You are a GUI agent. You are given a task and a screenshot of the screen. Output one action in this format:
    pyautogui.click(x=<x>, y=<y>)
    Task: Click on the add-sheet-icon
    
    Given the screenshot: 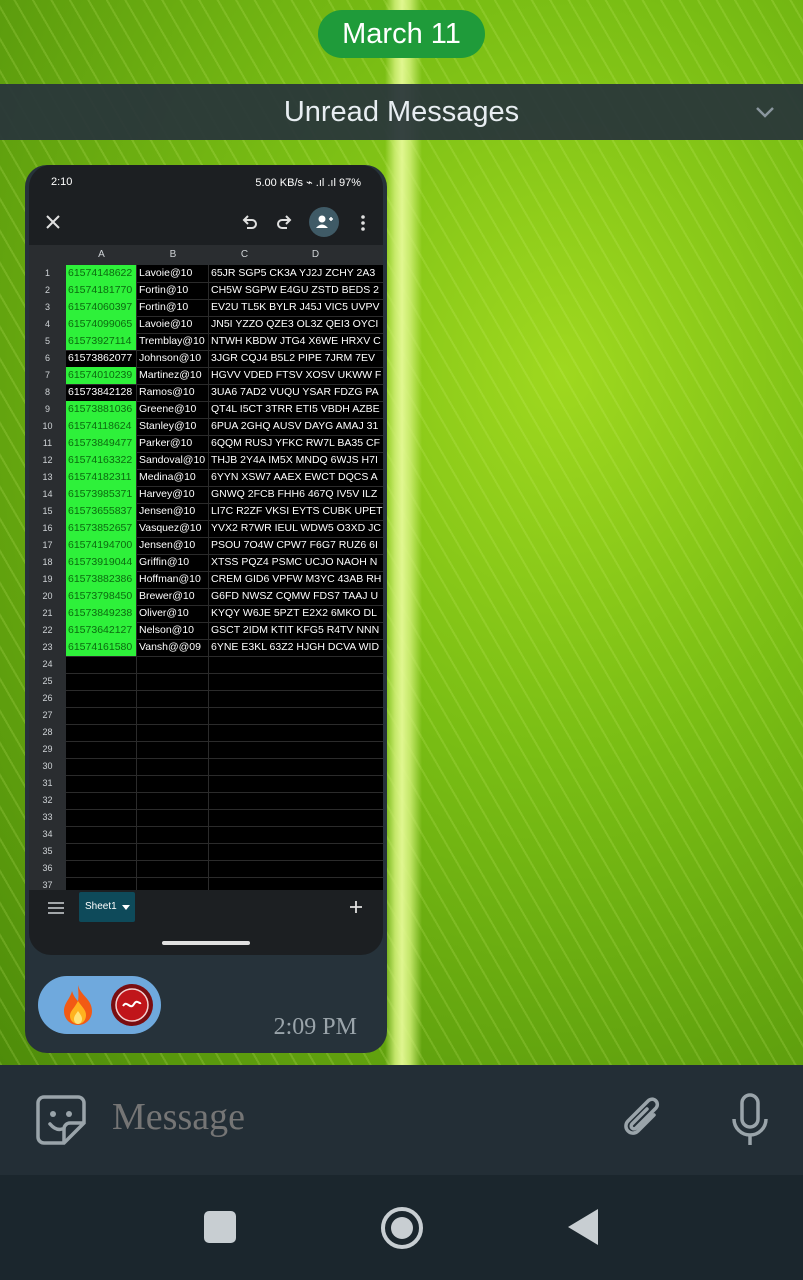 What is the action you would take?
    pyautogui.click(x=356, y=907)
    